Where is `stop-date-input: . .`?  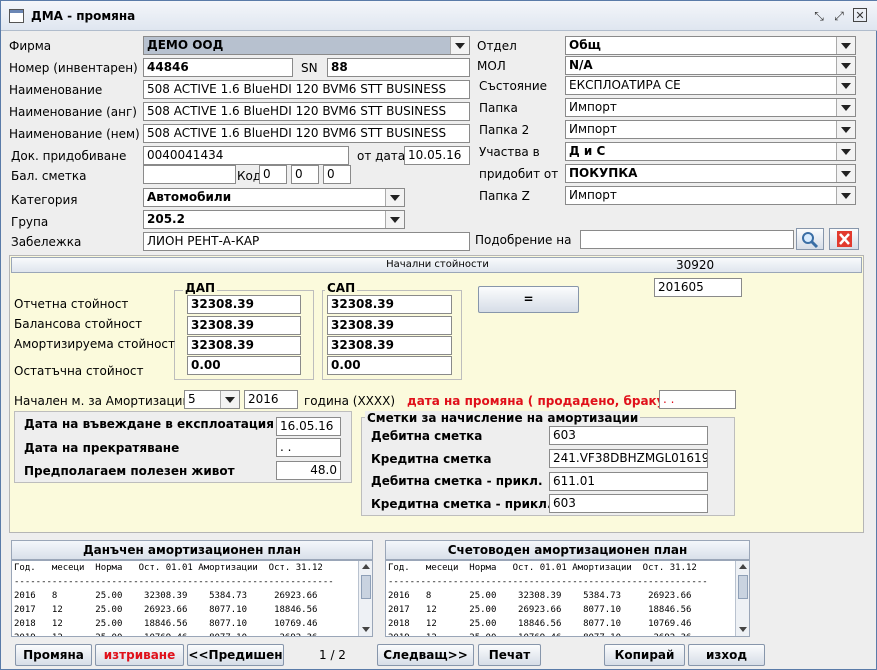 stop-date-input: . . is located at coordinates (308, 447).